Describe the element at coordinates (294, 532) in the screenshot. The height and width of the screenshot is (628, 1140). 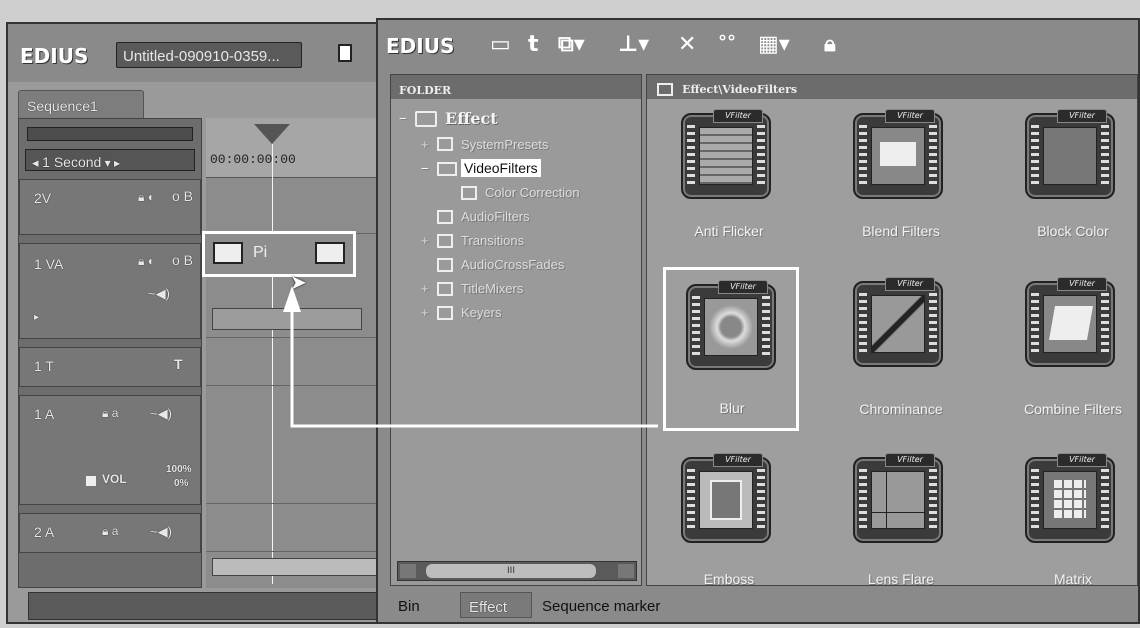
I see `track-row-2a` at that location.